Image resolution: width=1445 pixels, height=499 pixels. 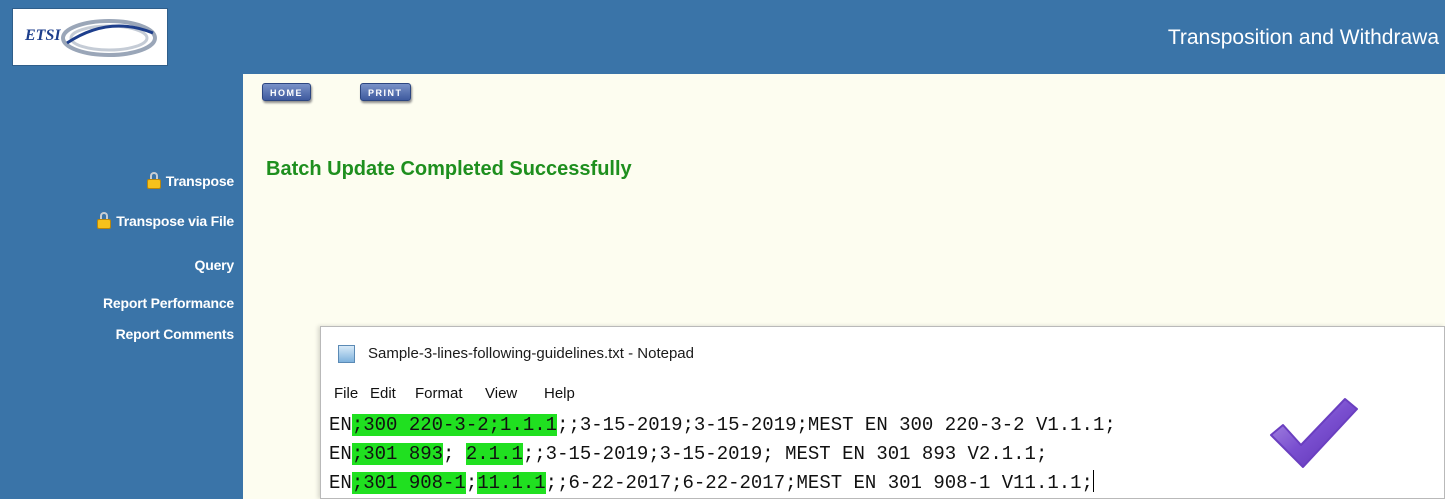 I want to click on sidebar-item-report-comments: Report Comments, so click(x=175, y=334).